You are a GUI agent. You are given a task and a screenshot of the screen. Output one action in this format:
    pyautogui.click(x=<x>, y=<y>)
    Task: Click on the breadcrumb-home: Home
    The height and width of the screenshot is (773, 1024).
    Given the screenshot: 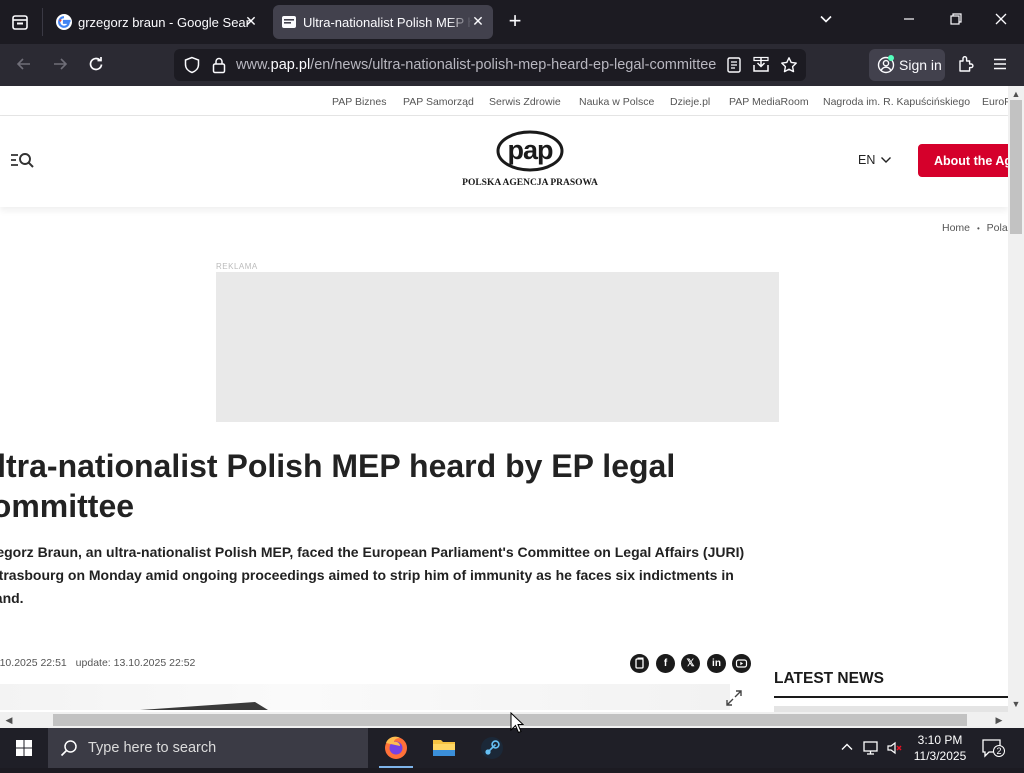 What is the action you would take?
    pyautogui.click(x=956, y=228)
    